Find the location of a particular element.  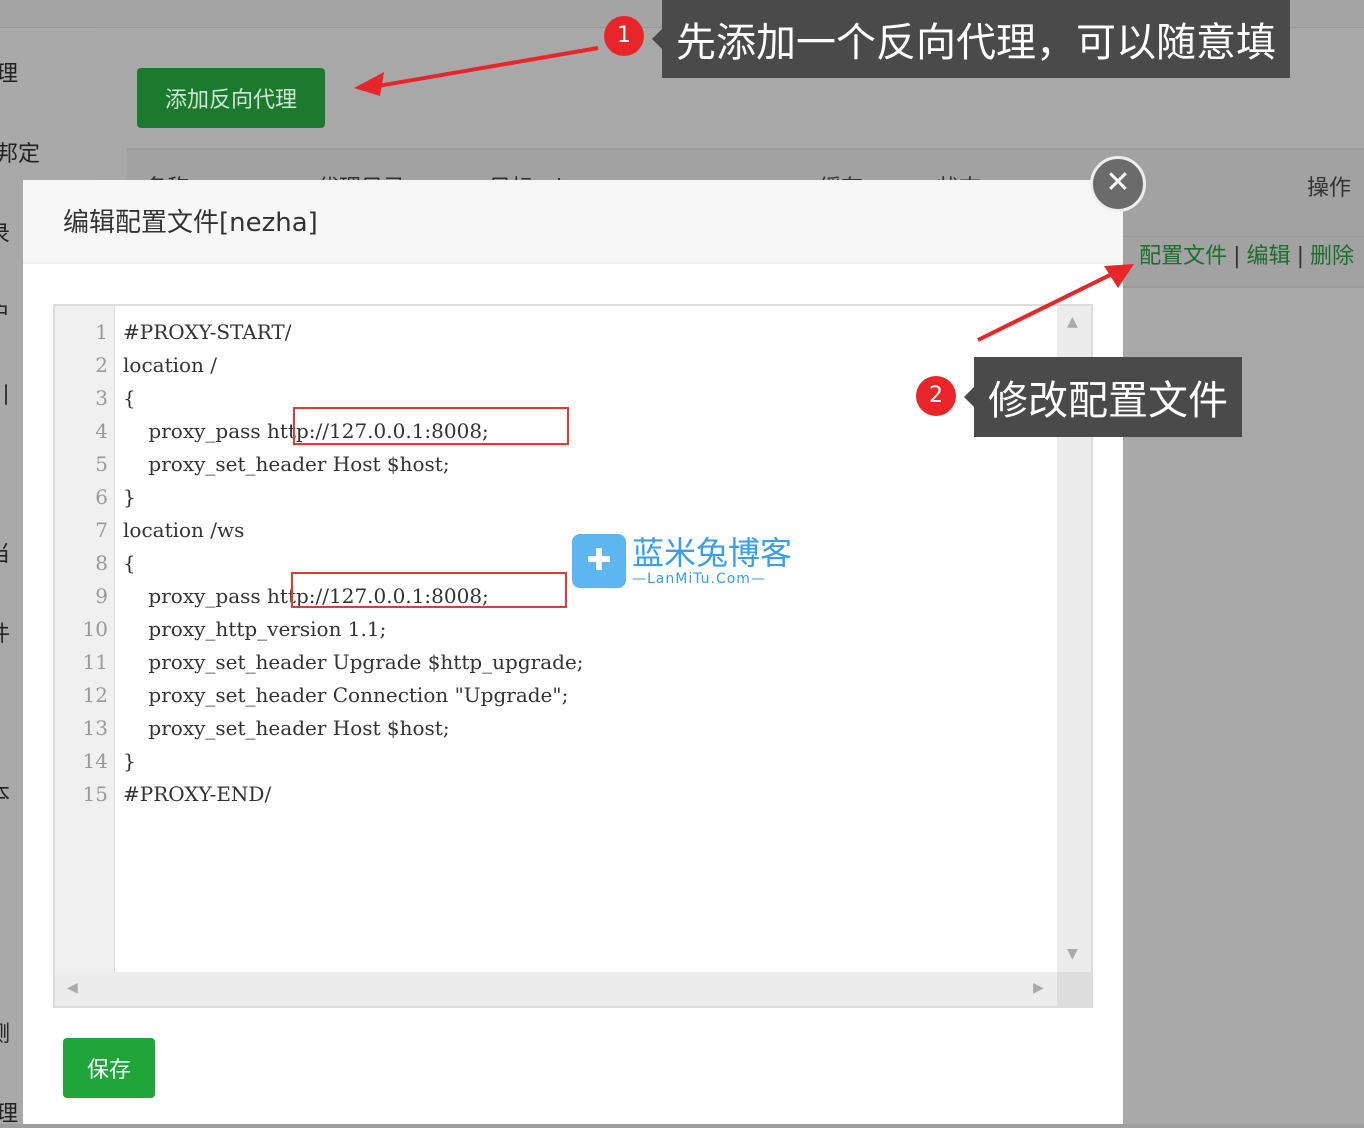

annotation-badge-1: 1 is located at coordinates (624, 36).